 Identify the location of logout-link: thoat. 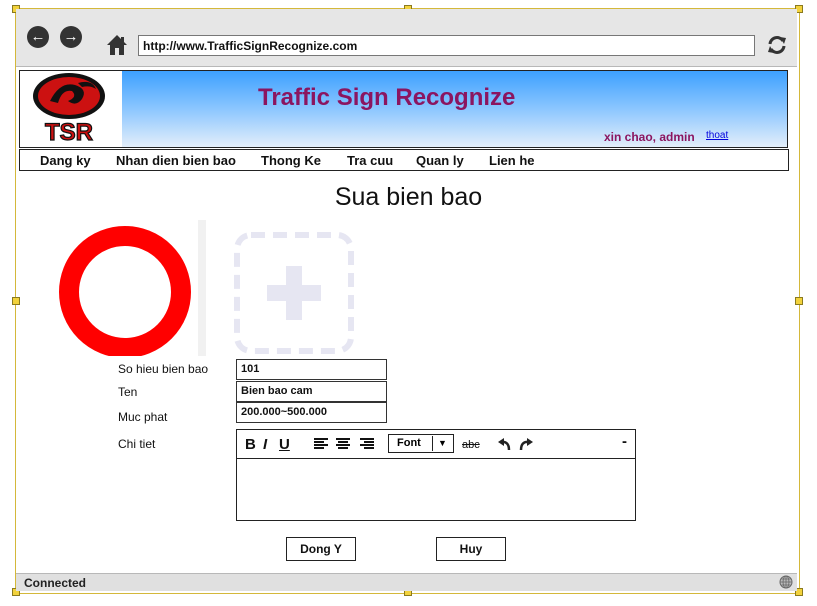
(717, 135).